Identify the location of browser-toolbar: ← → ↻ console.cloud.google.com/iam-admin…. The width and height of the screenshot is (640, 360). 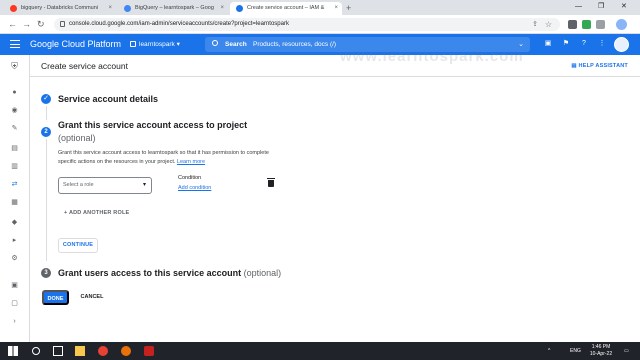
(320, 24).